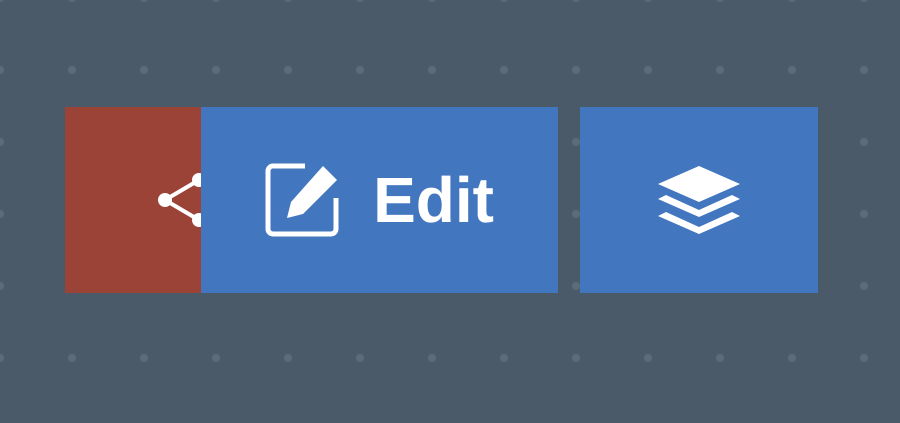  Describe the element at coordinates (303, 200) in the screenshot. I see `edit-icon` at that location.